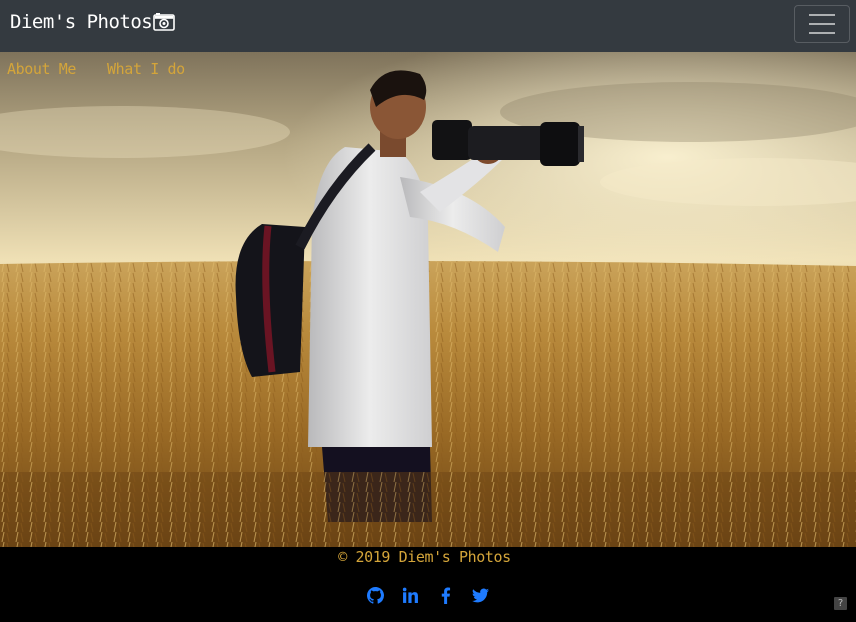 The height and width of the screenshot is (622, 856). Describe the element at coordinates (428, 584) in the screenshot. I see `footer: © 2019 Diem's Photos ?` at that location.